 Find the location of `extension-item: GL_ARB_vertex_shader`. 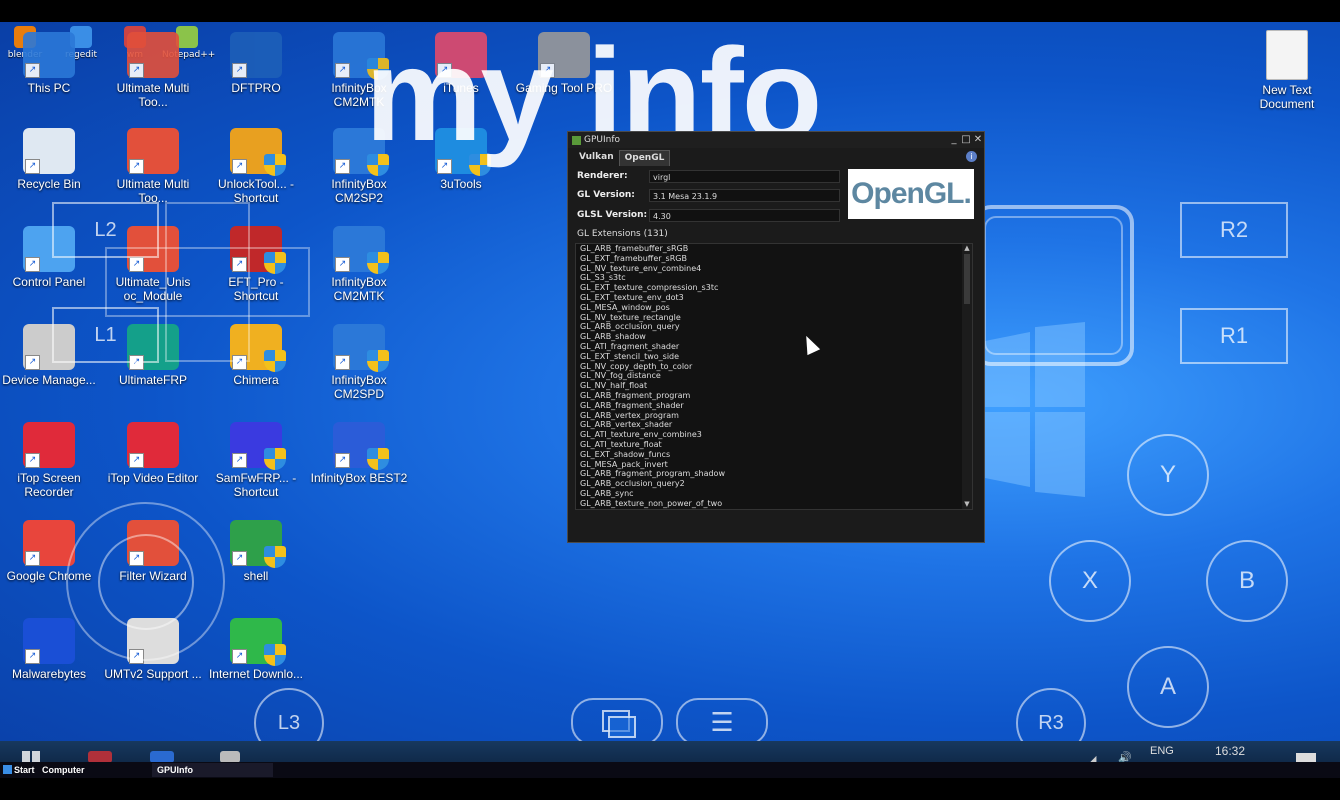

extension-item: GL_ARB_vertex_shader is located at coordinates (774, 425).